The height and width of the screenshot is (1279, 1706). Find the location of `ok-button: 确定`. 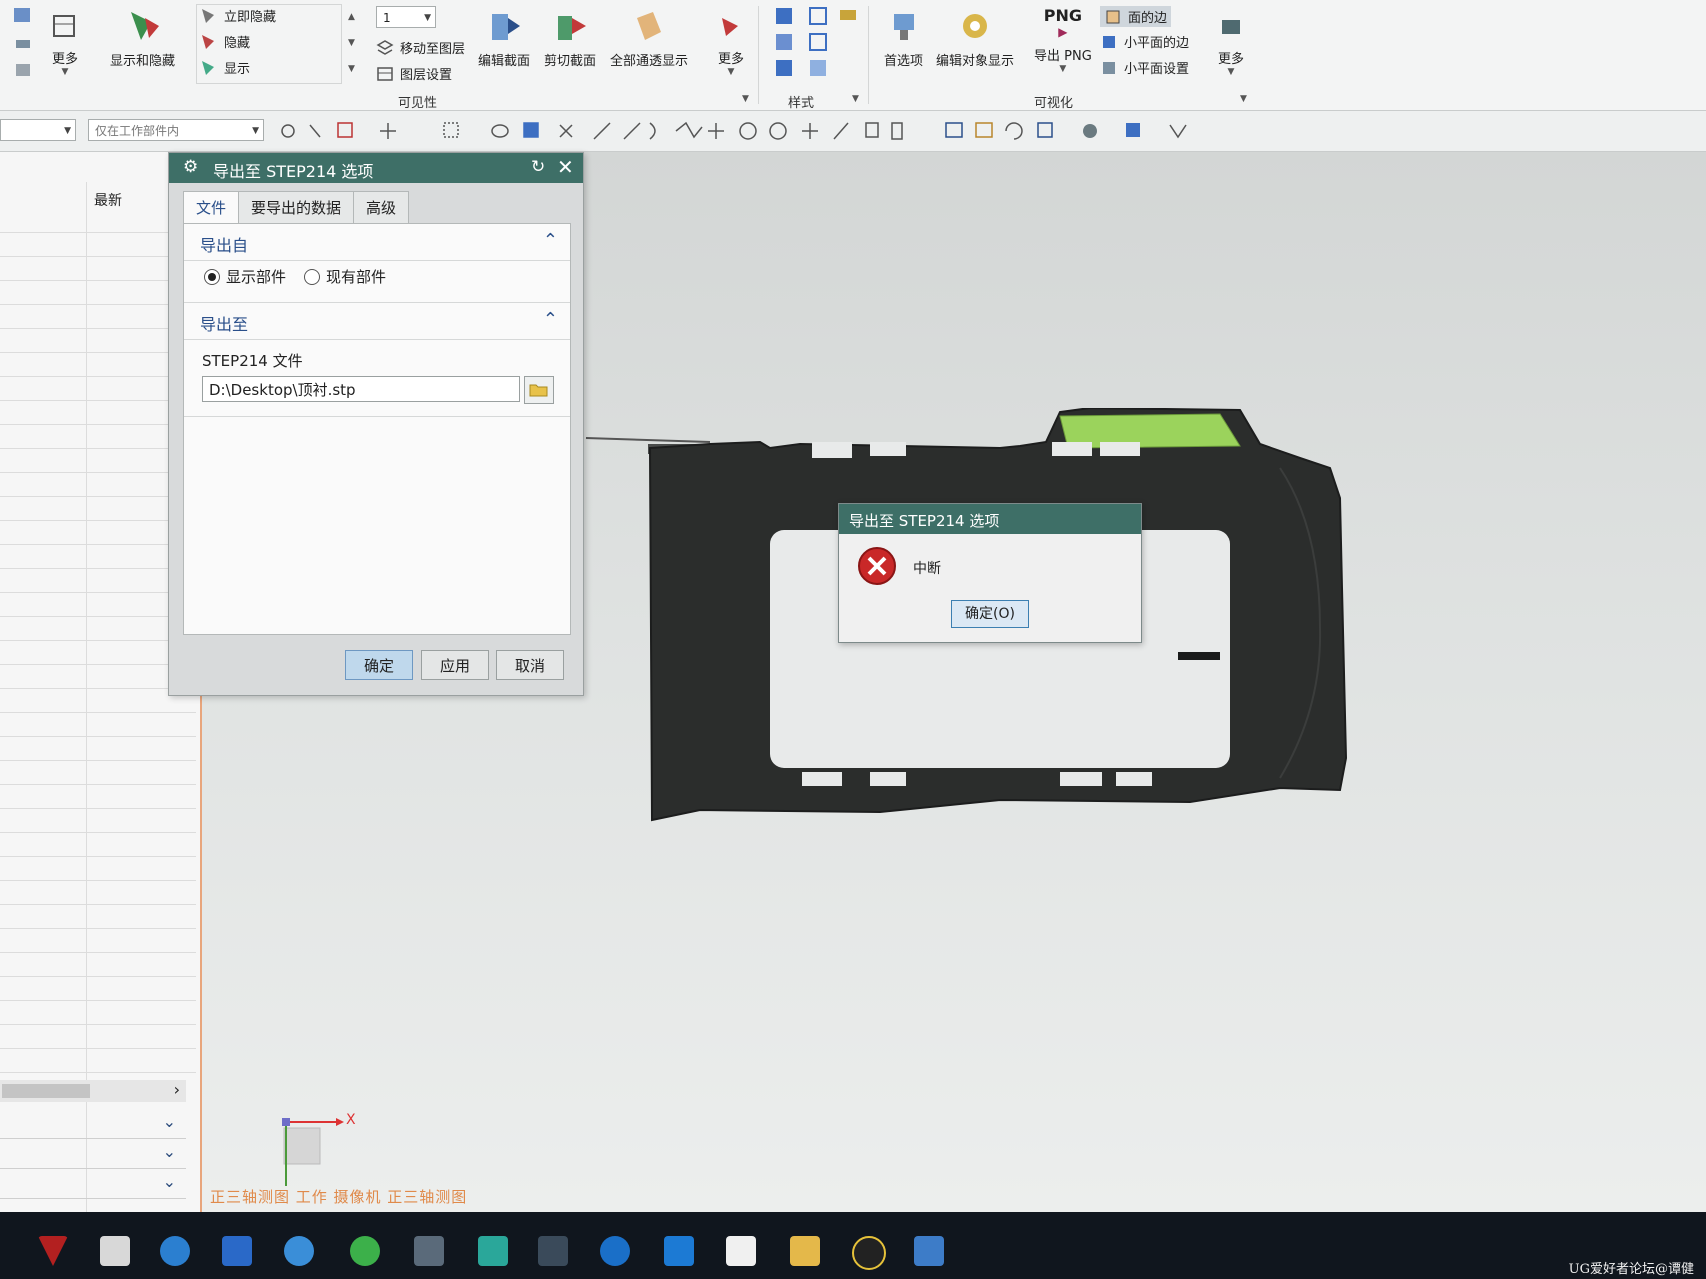

ok-button: 确定 is located at coordinates (379, 665).